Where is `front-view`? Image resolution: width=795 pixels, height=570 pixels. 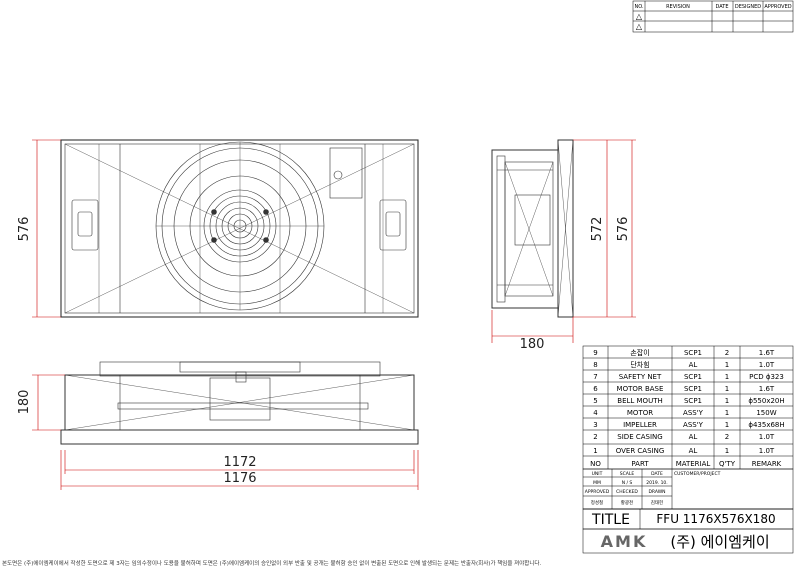 front-view is located at coordinates (239, 228).